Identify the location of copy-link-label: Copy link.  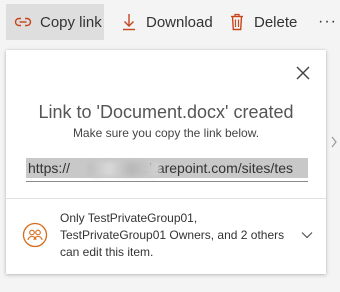
(71, 22).